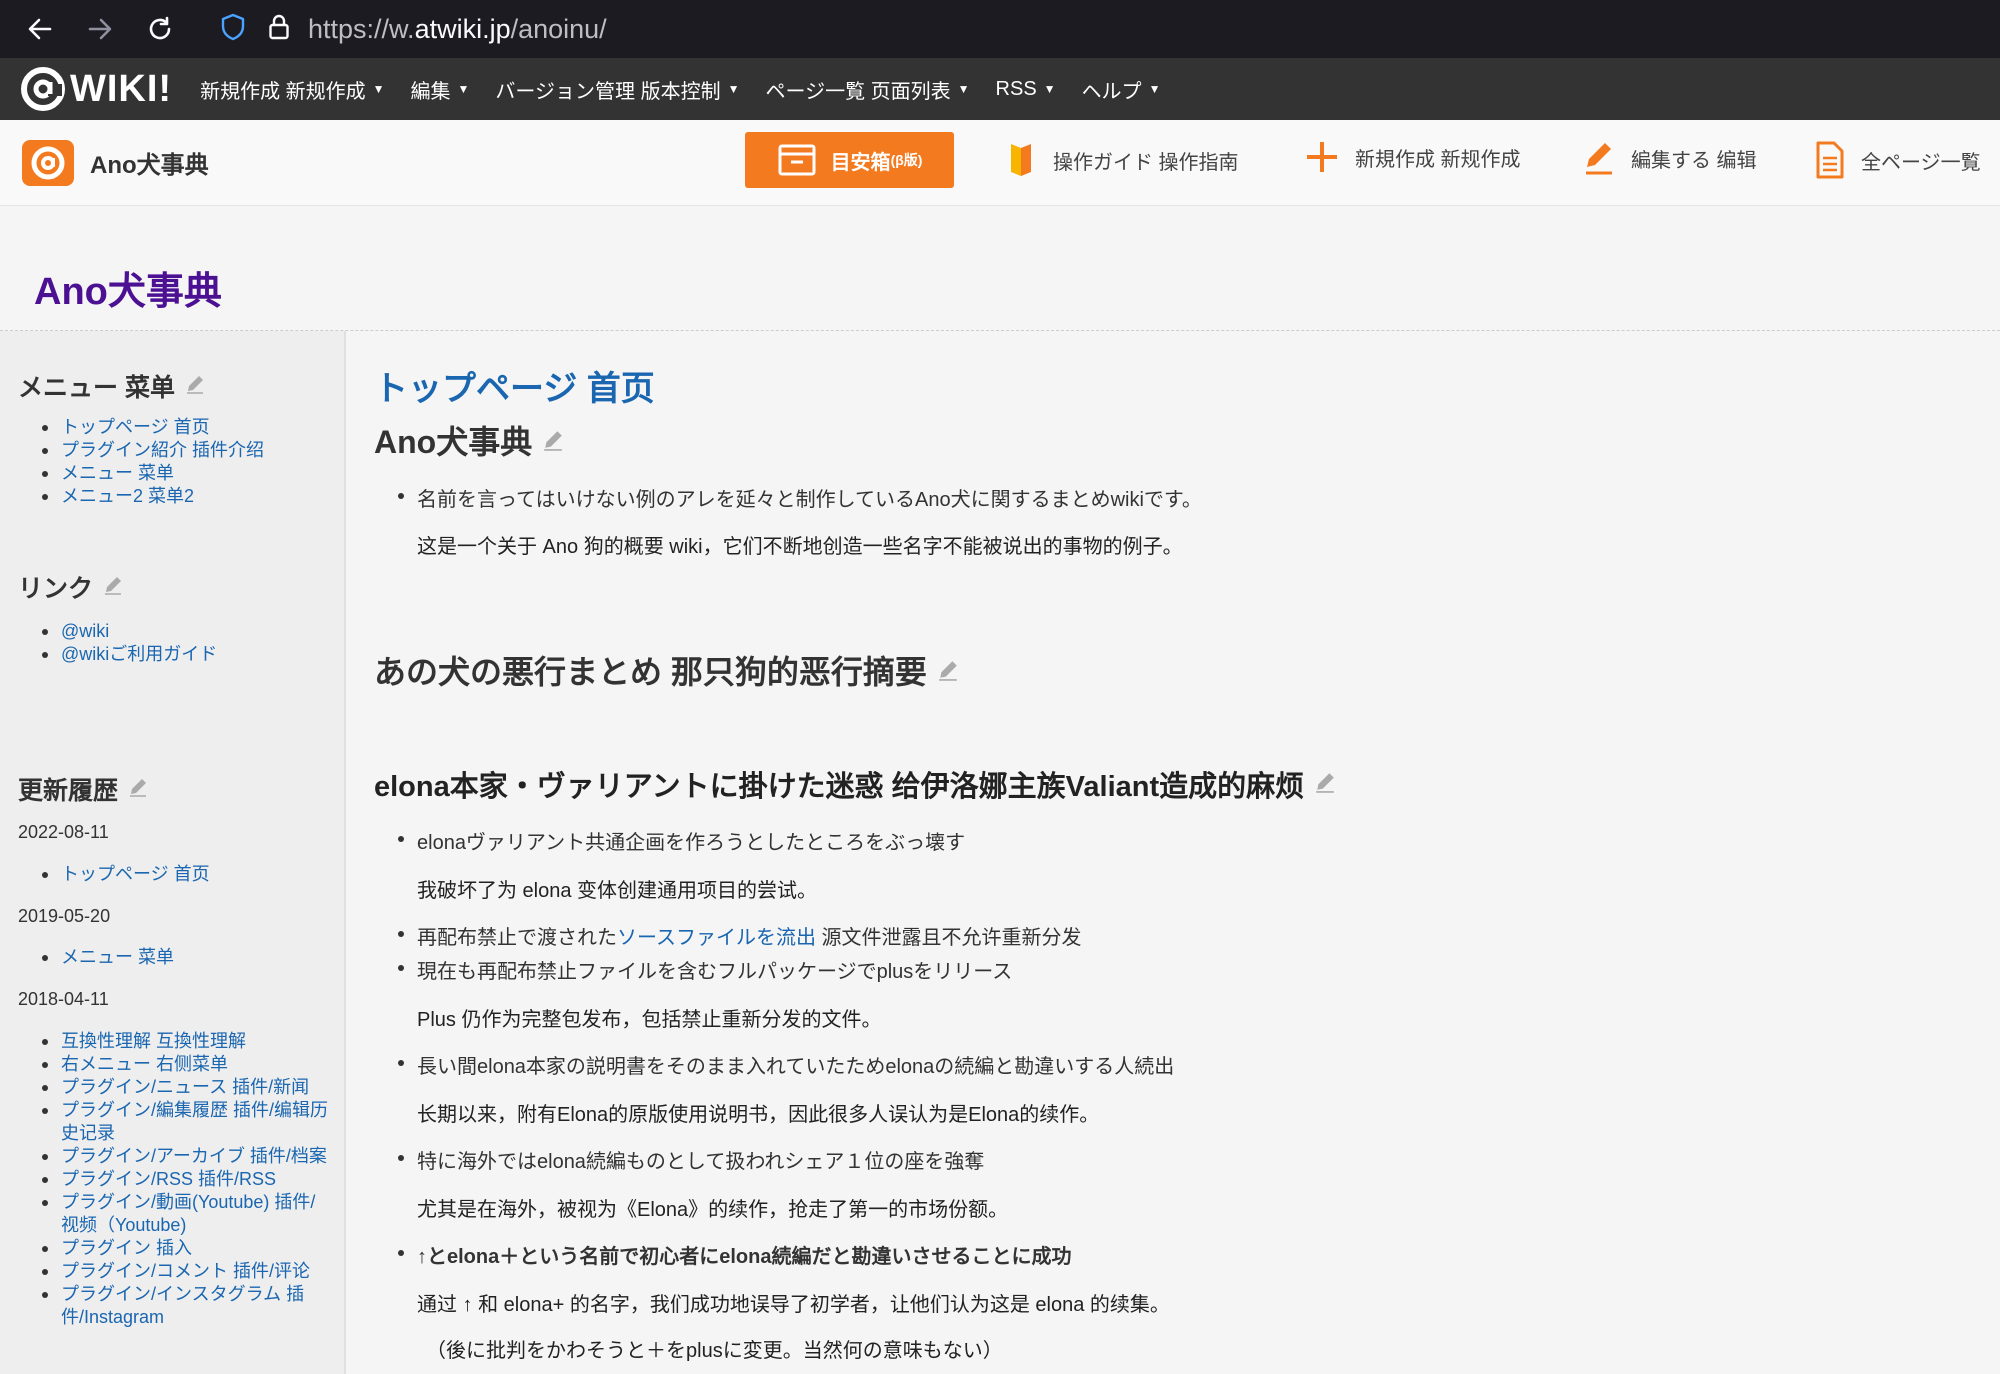  What do you see at coordinates (608, 91) in the screenshot?
I see `menu-label: バージョン管理 版本控制` at bounding box center [608, 91].